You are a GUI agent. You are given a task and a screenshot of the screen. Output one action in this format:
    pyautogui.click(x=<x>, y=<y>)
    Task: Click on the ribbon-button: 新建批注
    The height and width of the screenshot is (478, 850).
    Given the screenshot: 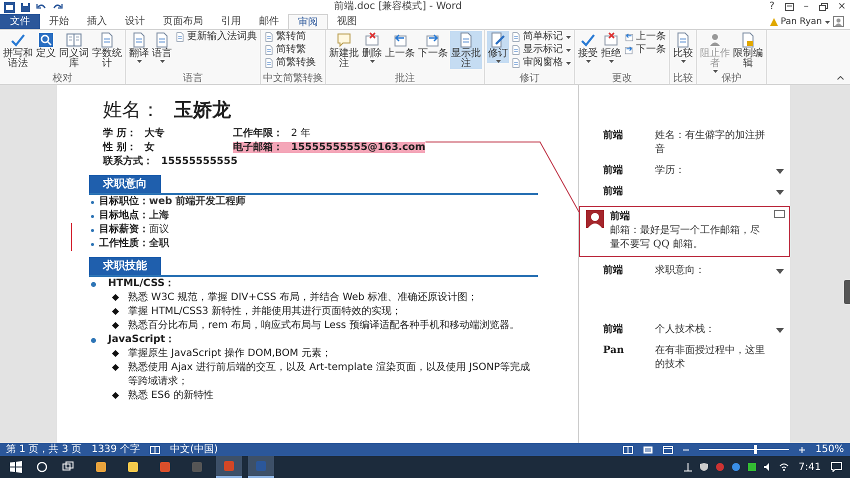 What is the action you would take?
    pyautogui.click(x=344, y=50)
    